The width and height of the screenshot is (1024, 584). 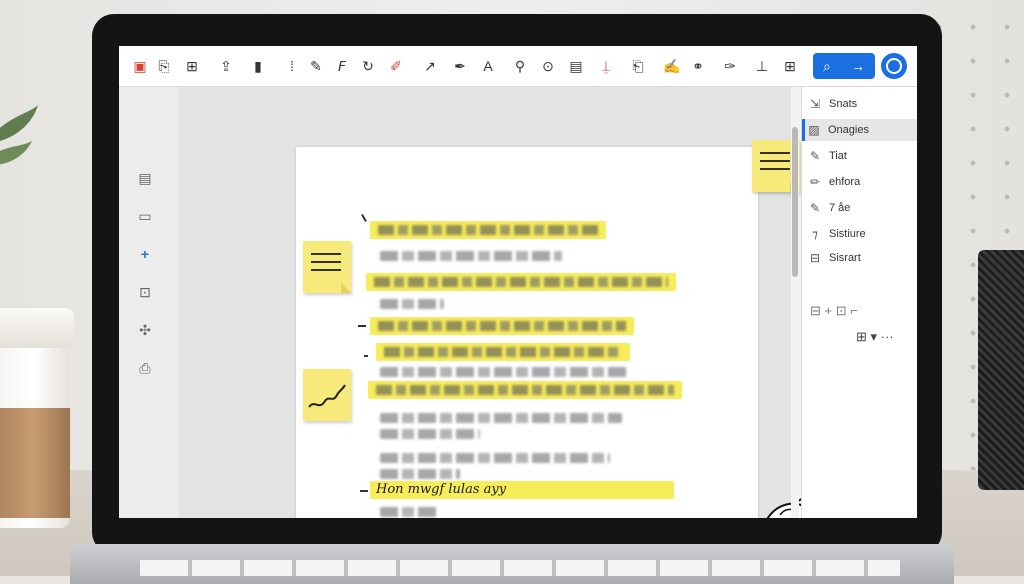 What do you see at coordinates (730, 66) in the screenshot?
I see `sign-icon: ✑` at bounding box center [730, 66].